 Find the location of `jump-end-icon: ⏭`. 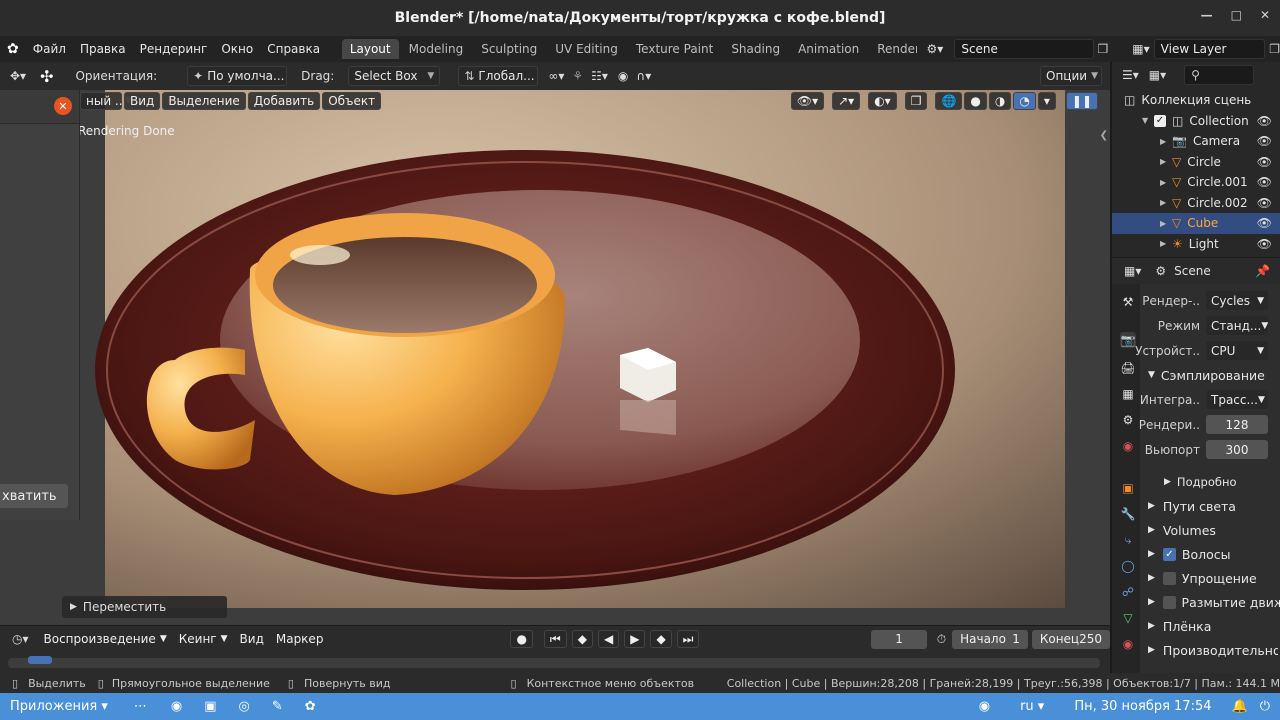

jump-end-icon: ⏭ is located at coordinates (688, 639).